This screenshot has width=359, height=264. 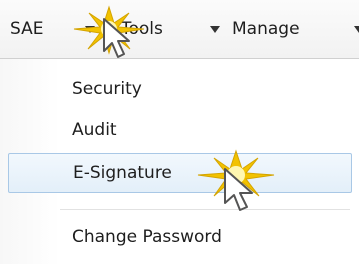 What do you see at coordinates (122, 173) in the screenshot?
I see `menu-item-label: E-Signature` at bounding box center [122, 173].